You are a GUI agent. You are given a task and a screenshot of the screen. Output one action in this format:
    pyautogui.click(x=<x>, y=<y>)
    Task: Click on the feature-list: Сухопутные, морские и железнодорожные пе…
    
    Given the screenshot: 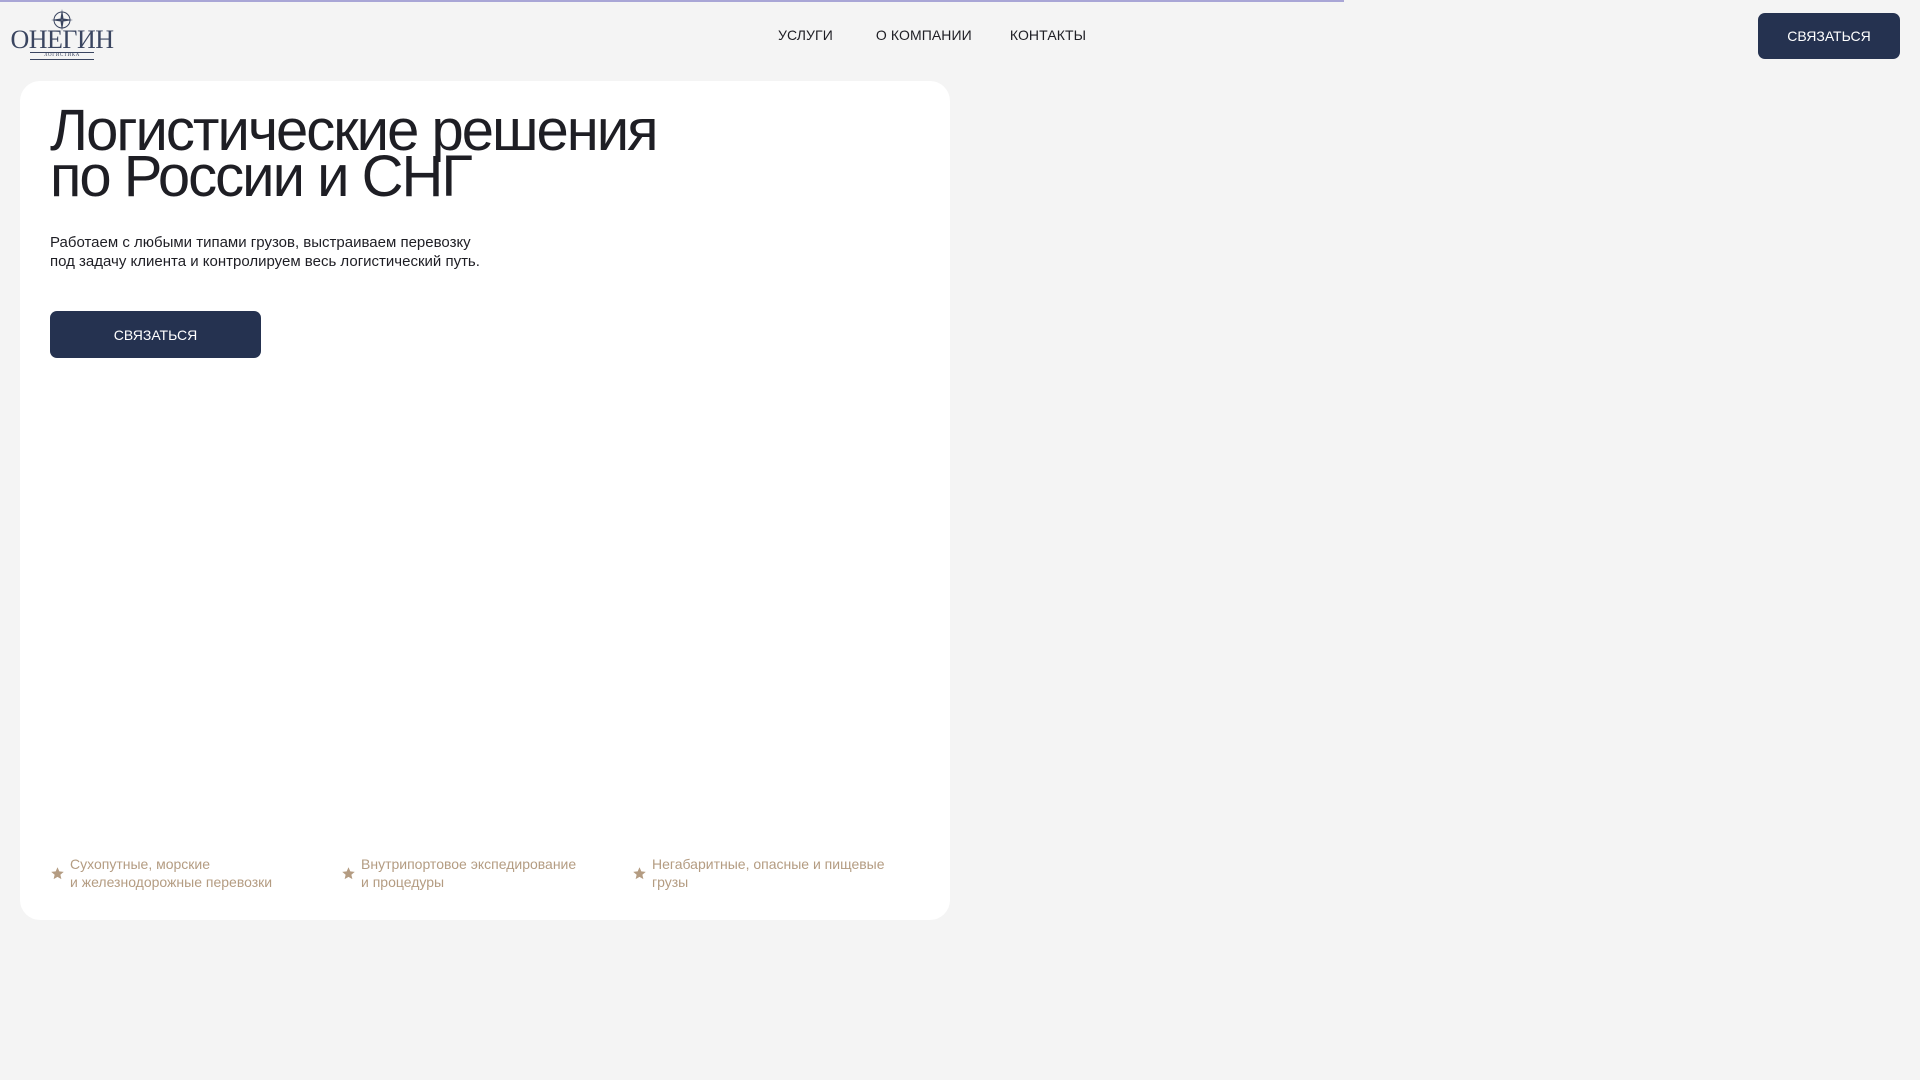 What is the action you would take?
    pyautogui.click(x=490, y=873)
    